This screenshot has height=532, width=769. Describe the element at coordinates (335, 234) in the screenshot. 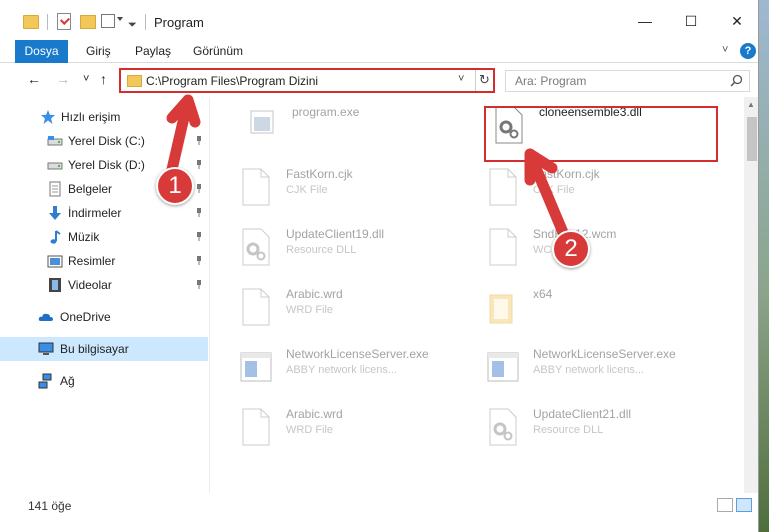

I see `file-name: UpdateClient19.dll` at that location.